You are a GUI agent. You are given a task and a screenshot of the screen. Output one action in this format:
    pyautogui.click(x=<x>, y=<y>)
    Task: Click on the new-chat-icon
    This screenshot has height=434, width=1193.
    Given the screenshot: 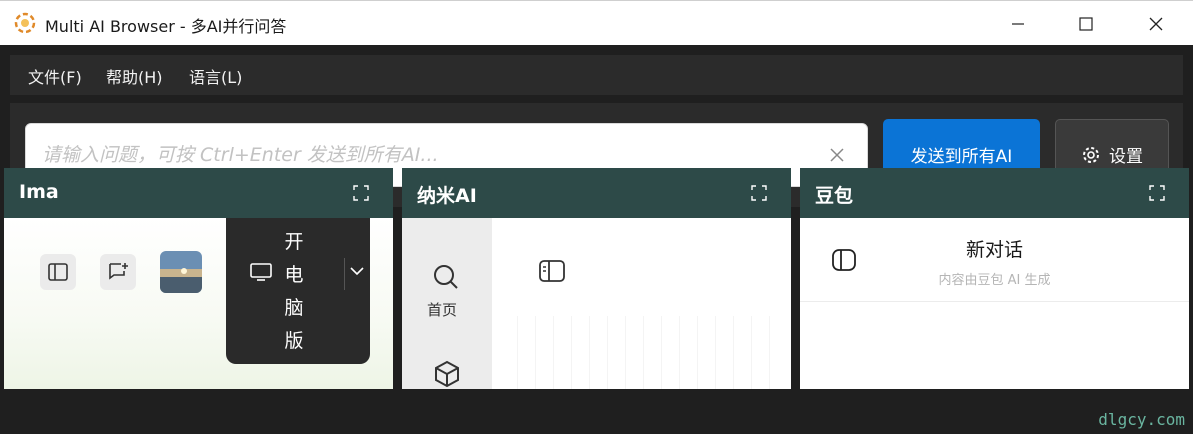 What is the action you would take?
    pyautogui.click(x=118, y=271)
    